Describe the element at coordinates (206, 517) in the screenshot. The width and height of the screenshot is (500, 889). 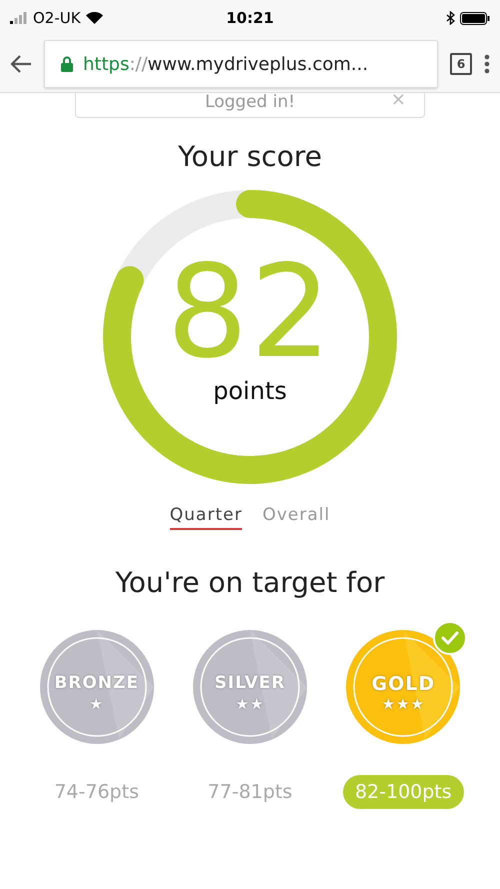
I see `period-tab: Quarter` at that location.